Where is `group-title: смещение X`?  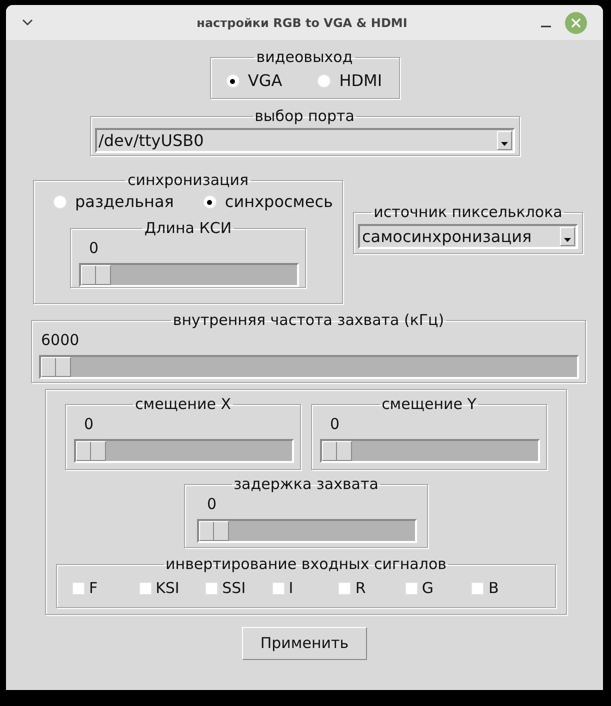
group-title: смещение X is located at coordinates (183, 404).